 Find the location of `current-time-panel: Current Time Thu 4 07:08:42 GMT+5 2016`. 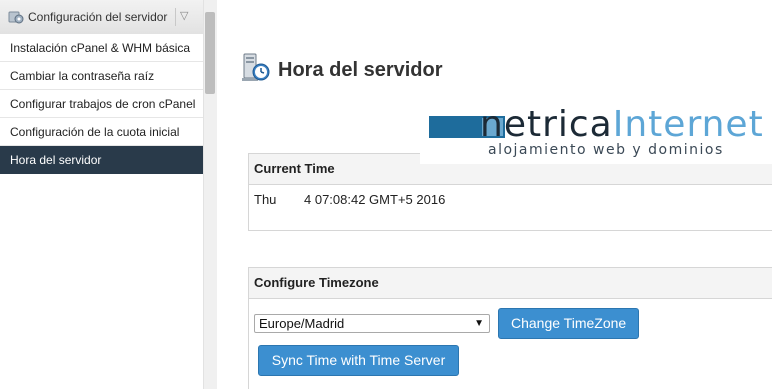

current-time-panel: Current Time Thu 4 07:08:42 GMT+5 2016 is located at coordinates (510, 192).